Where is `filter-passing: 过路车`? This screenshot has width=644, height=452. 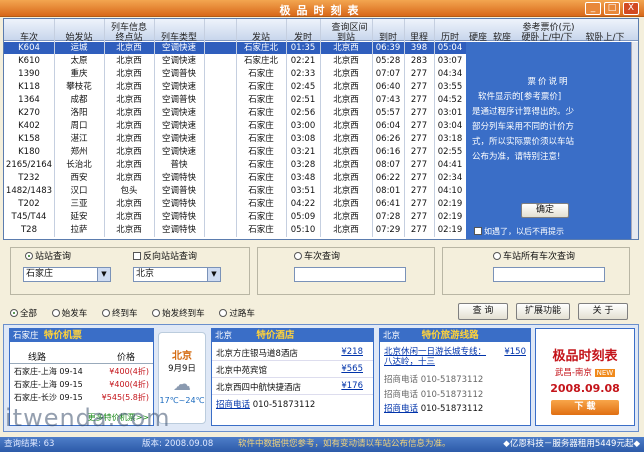 filter-passing: 过路车 is located at coordinates (237, 314).